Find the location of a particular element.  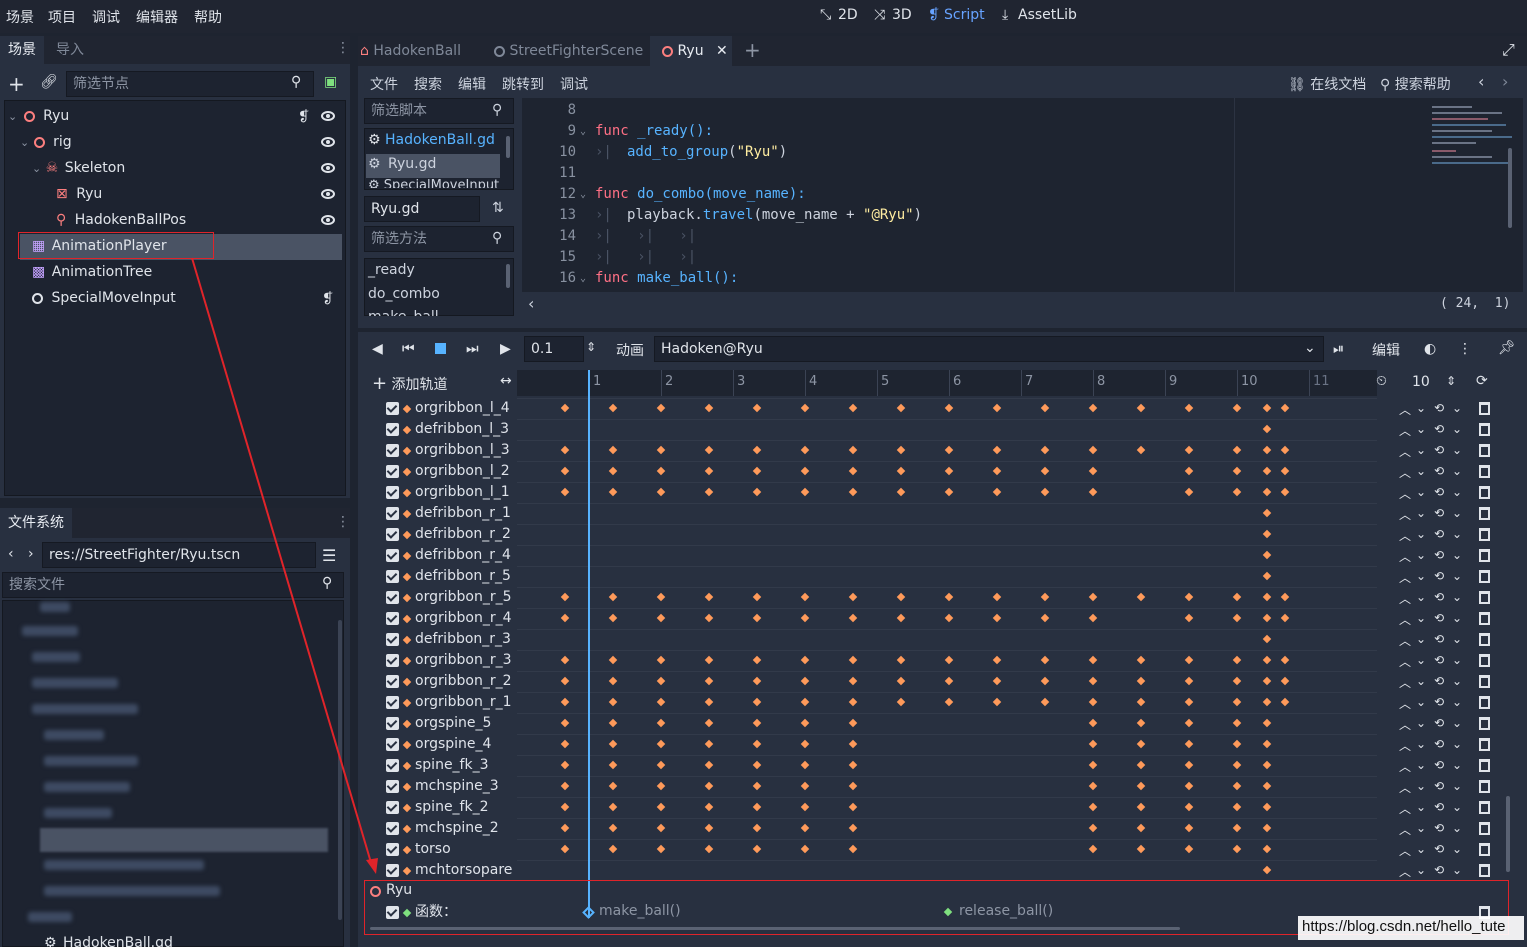

annotation-arrow is located at coordinates (284, 565).